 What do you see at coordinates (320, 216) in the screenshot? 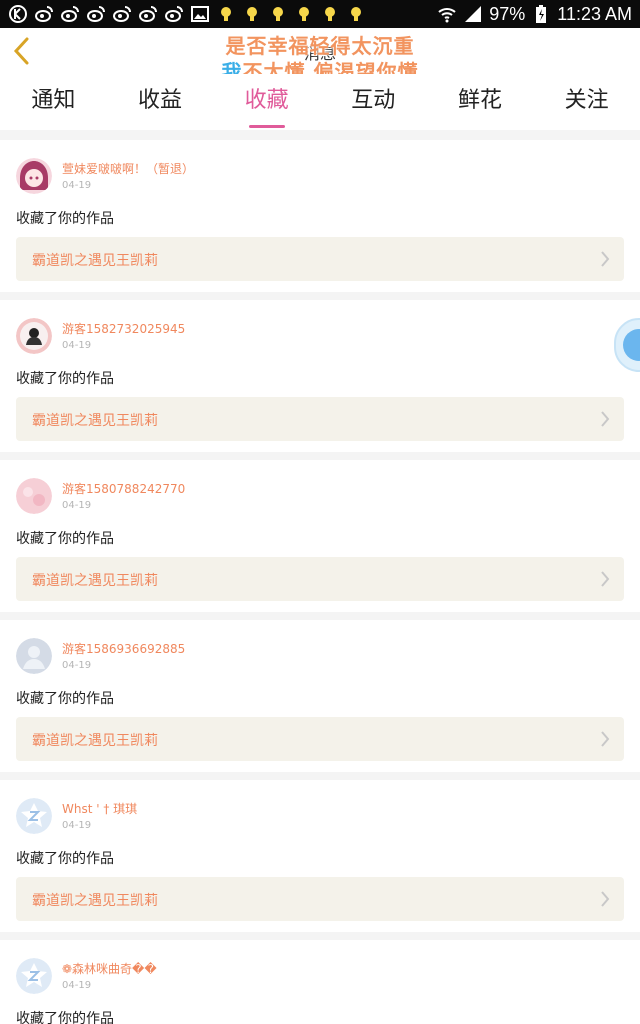
I see `list-item: 萱妹爱啵啵啊！（暂退） 04-19 收藏了你的作品 霸道凯之遇见王凯莉` at bounding box center [320, 216].